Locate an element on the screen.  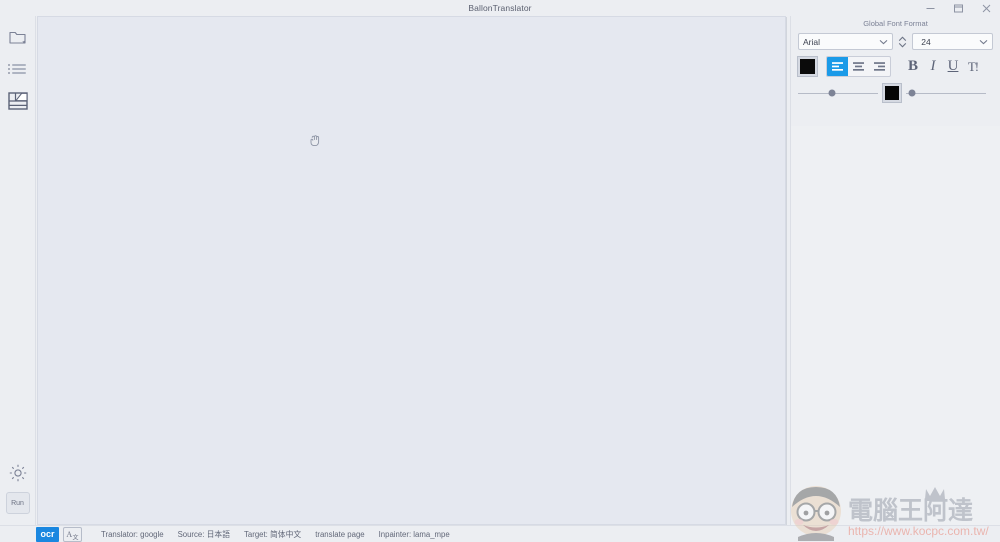
italic-button: I is located at coordinates (933, 67).